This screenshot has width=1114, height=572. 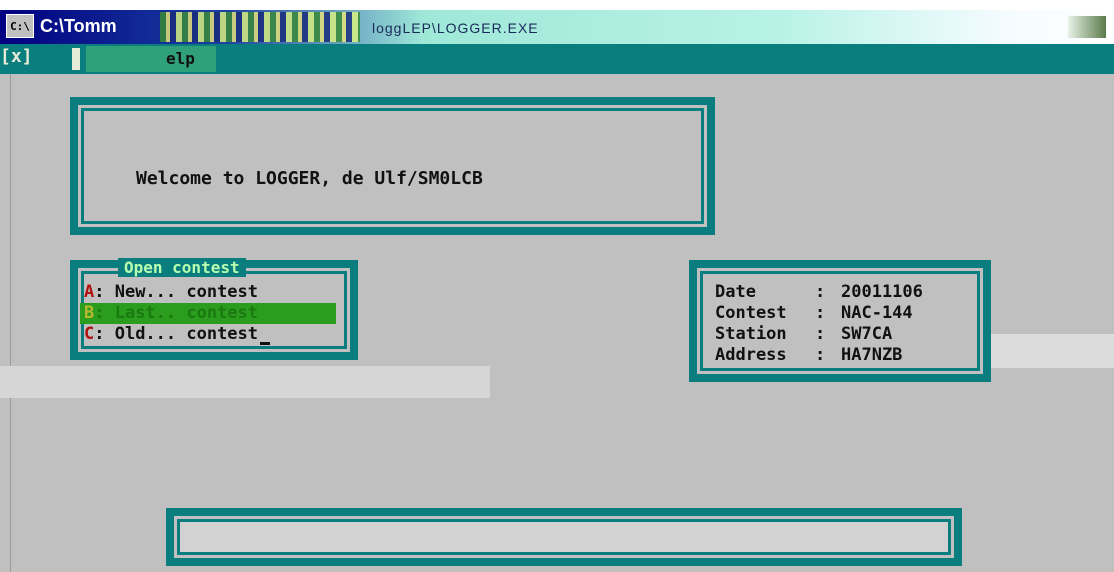 What do you see at coordinates (182, 267) in the screenshot?
I see `open-contest-title: Open contest` at bounding box center [182, 267].